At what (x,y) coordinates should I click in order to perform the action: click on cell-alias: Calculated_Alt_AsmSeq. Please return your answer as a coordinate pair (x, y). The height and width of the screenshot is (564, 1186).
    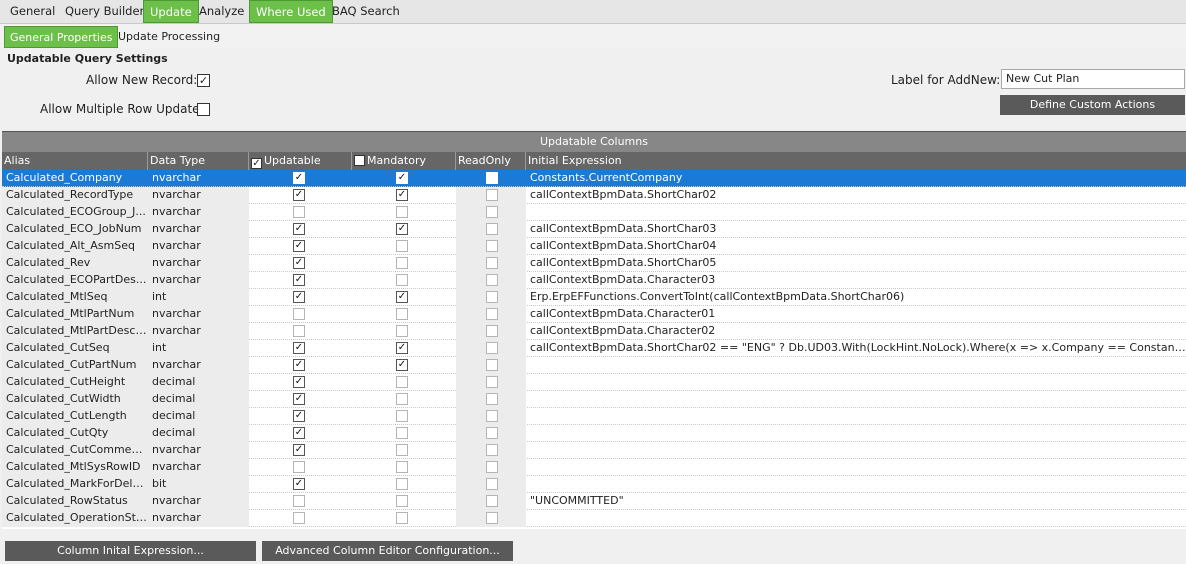
    Looking at the image, I should click on (75, 246).